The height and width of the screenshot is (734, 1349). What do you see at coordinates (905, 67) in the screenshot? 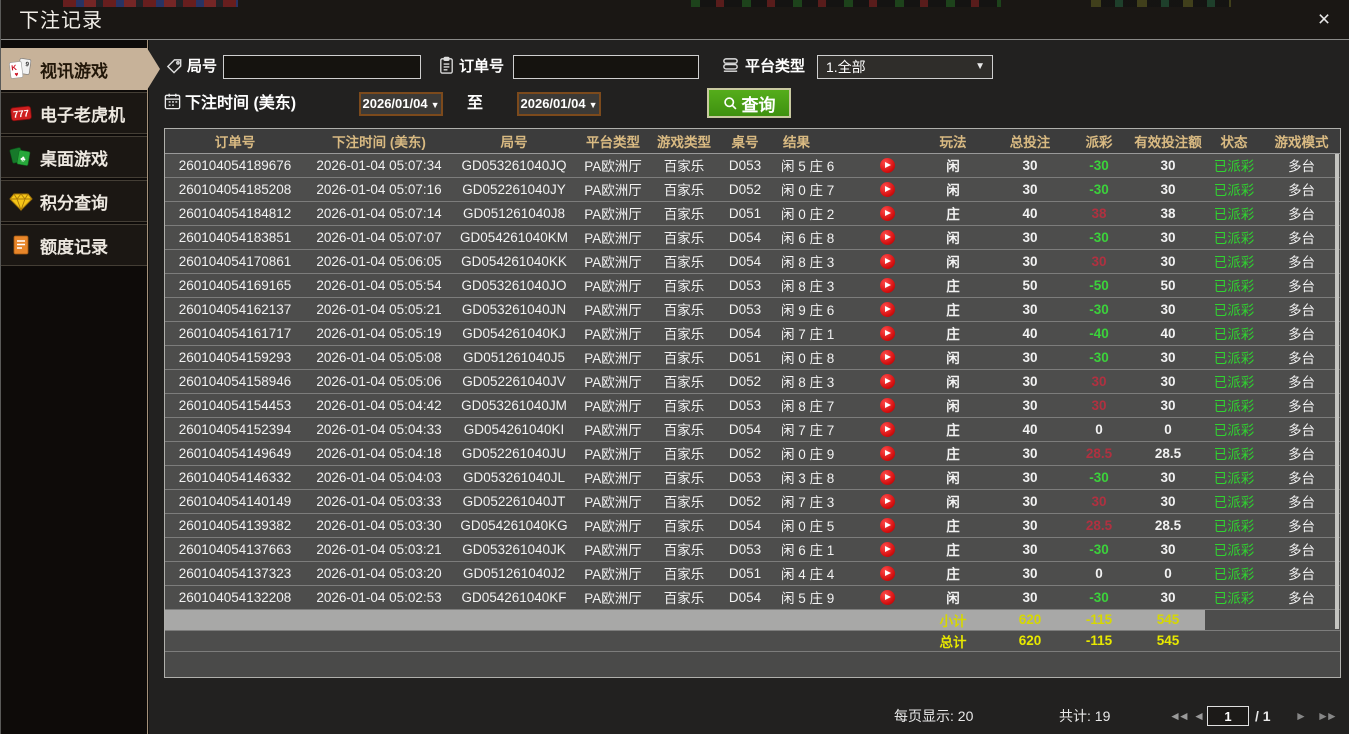
I see `platform-type-select: 1.全部 ▼` at bounding box center [905, 67].